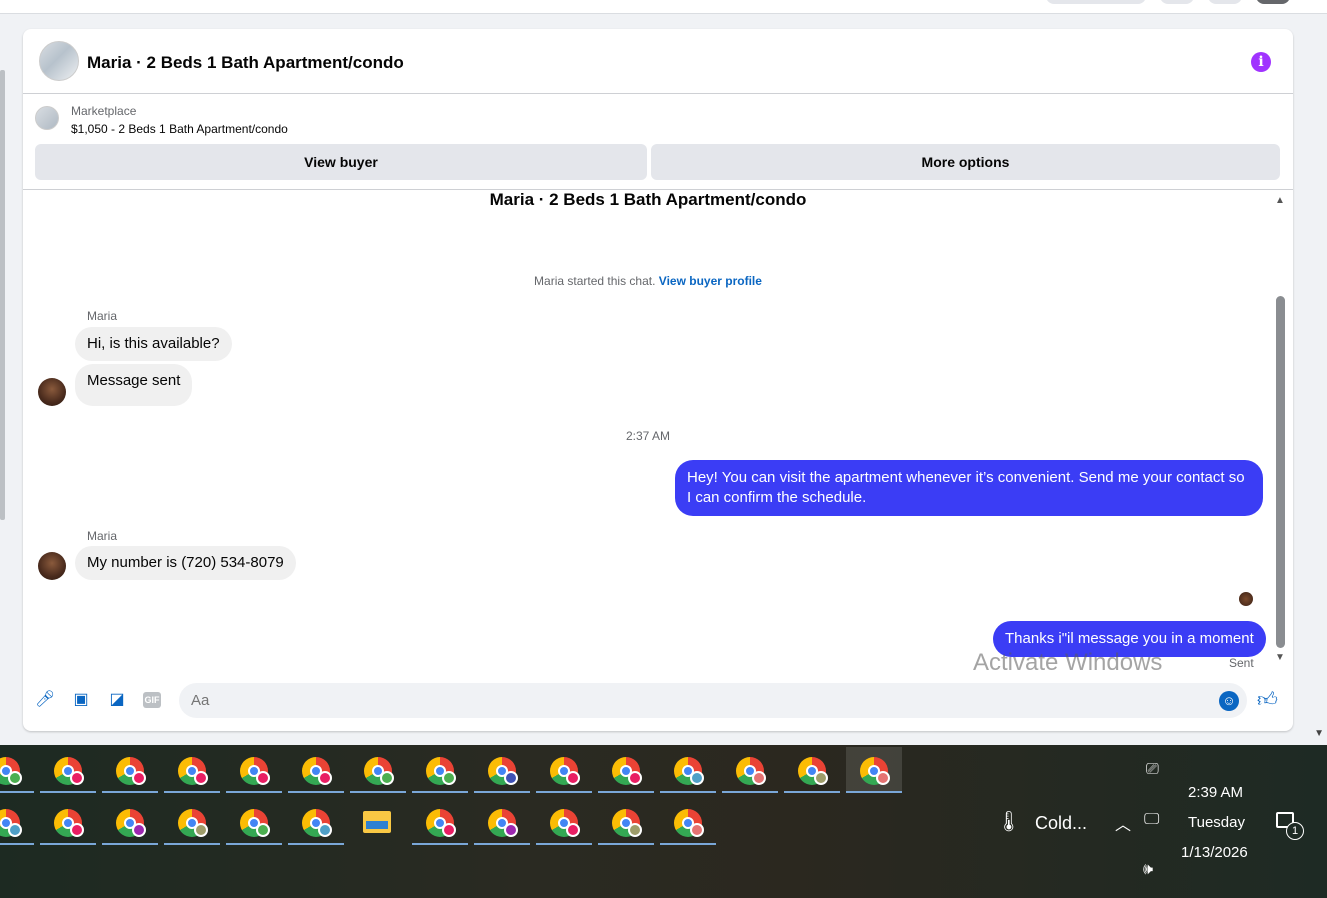  Describe the element at coordinates (1152, 770) in the screenshot. I see `meet-now-icon: ⎚` at that location.